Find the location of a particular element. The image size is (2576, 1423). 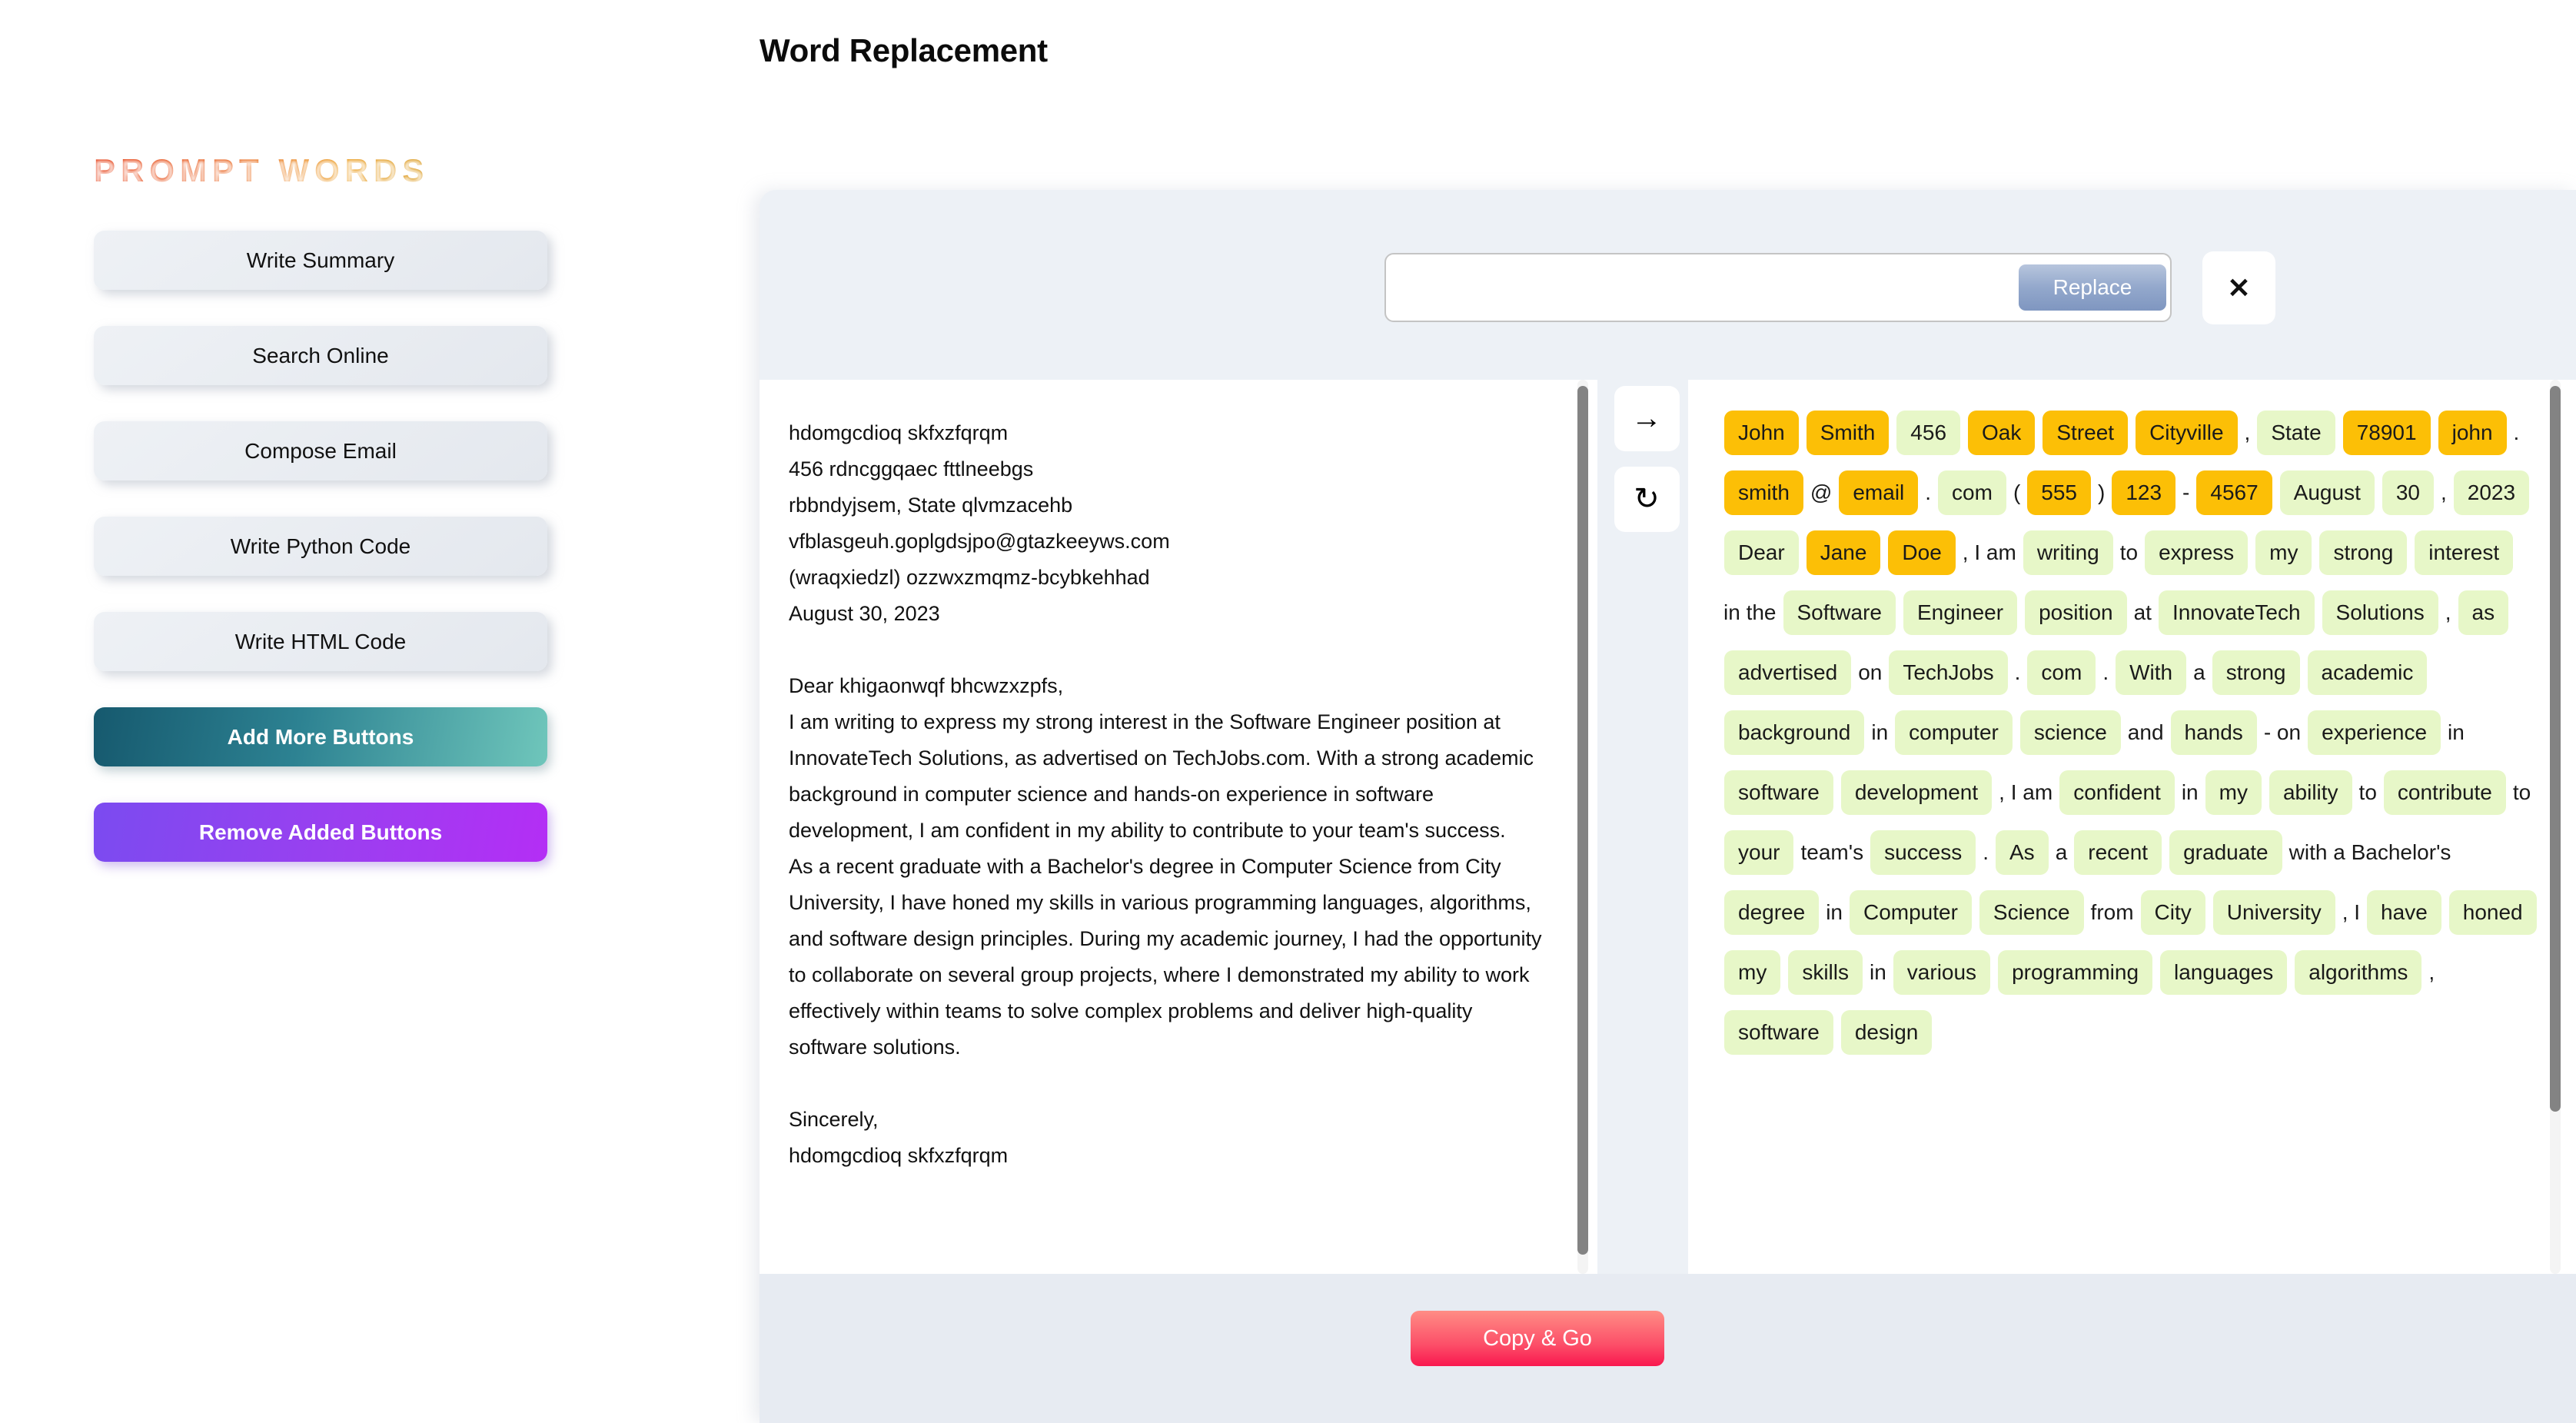

token-chip: ability is located at coordinates (2310, 792).